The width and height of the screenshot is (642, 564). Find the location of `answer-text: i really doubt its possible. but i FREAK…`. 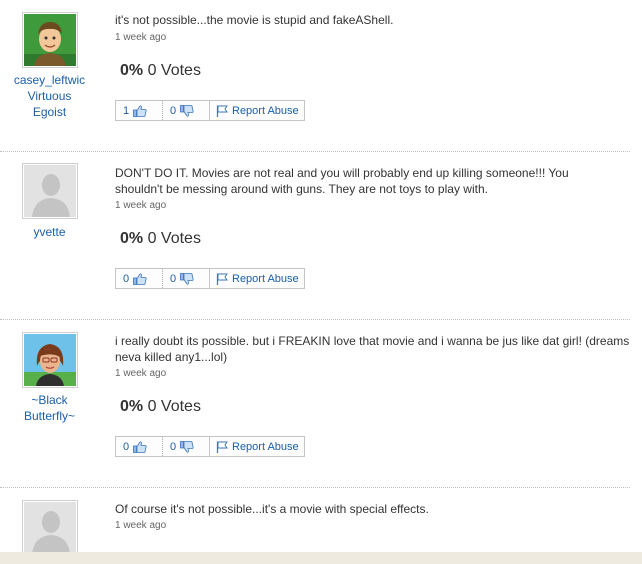

answer-text: i really doubt its possible. but i FREAK… is located at coordinates (372, 349).